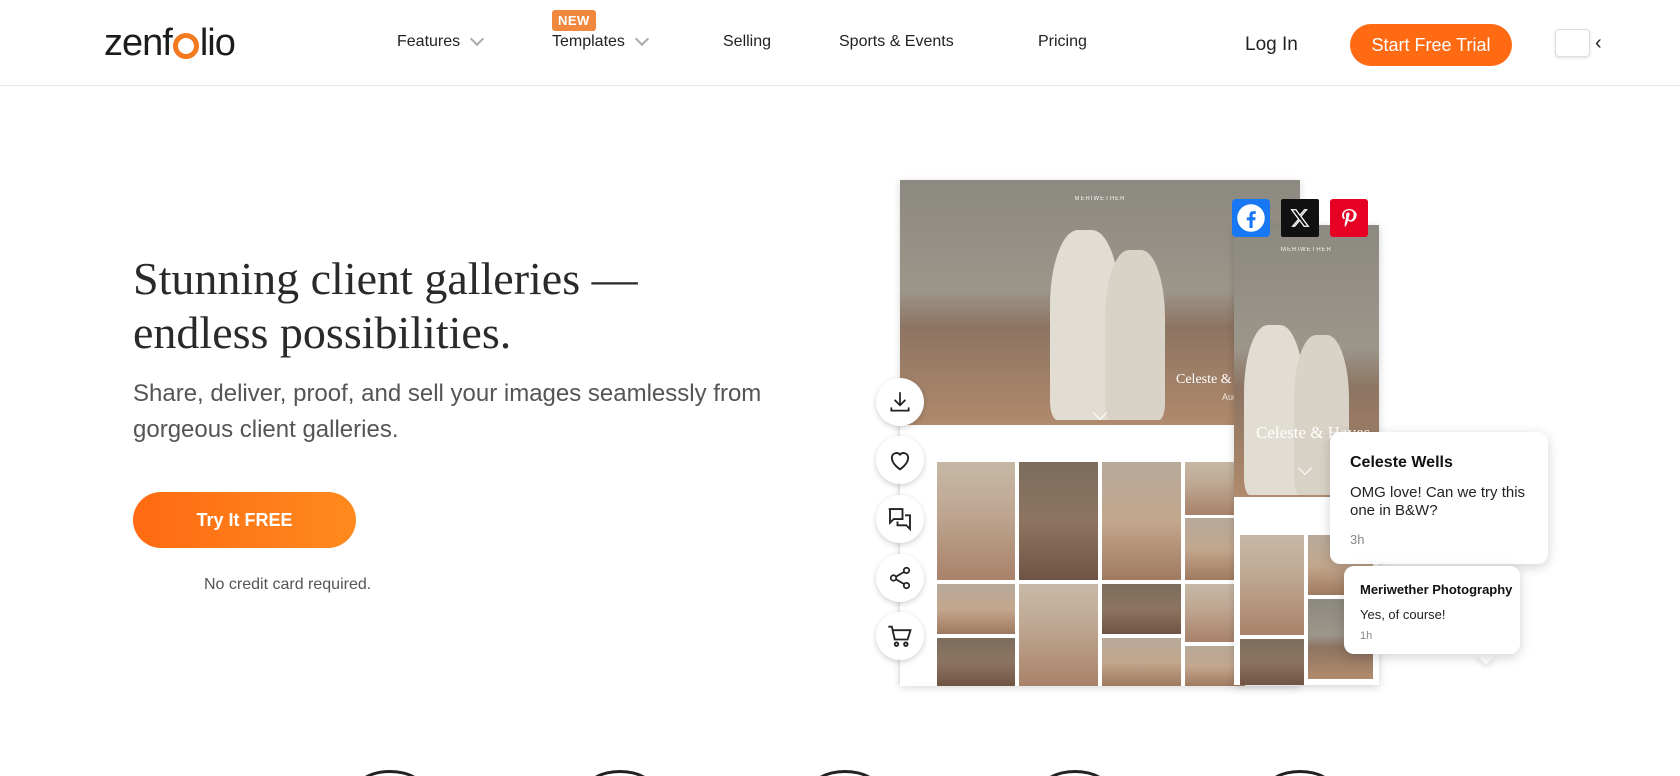 The image size is (1680, 776). I want to click on nav-templates-label: Templates, so click(588, 41).